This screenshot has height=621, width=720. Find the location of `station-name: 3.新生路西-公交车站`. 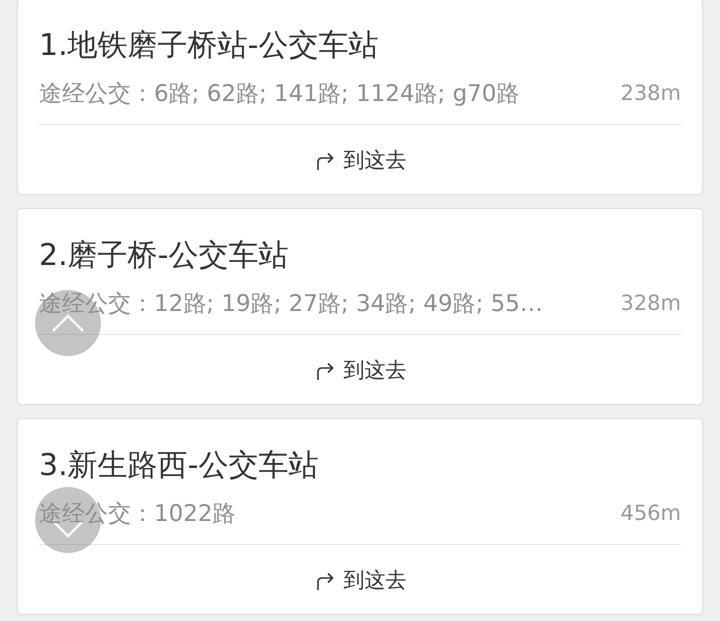

station-name: 3.新生路西-公交车站 is located at coordinates (179, 466).